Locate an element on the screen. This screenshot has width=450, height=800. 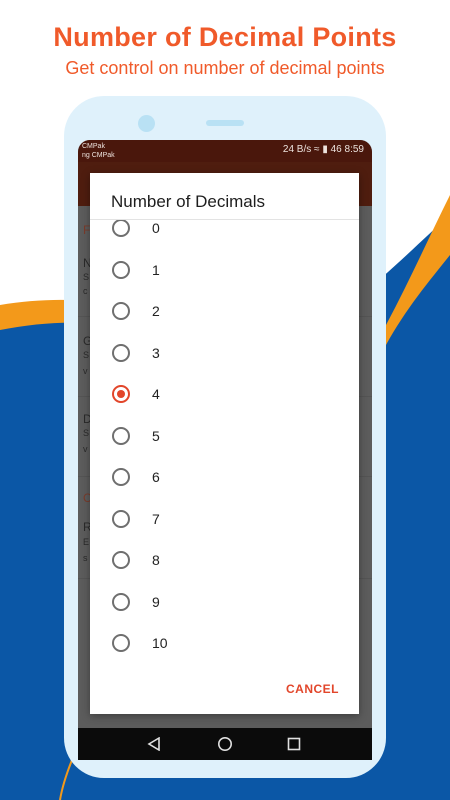
status-right: 24 B/s ≈ ▮ 46 8:59 is located at coordinates (323, 149).